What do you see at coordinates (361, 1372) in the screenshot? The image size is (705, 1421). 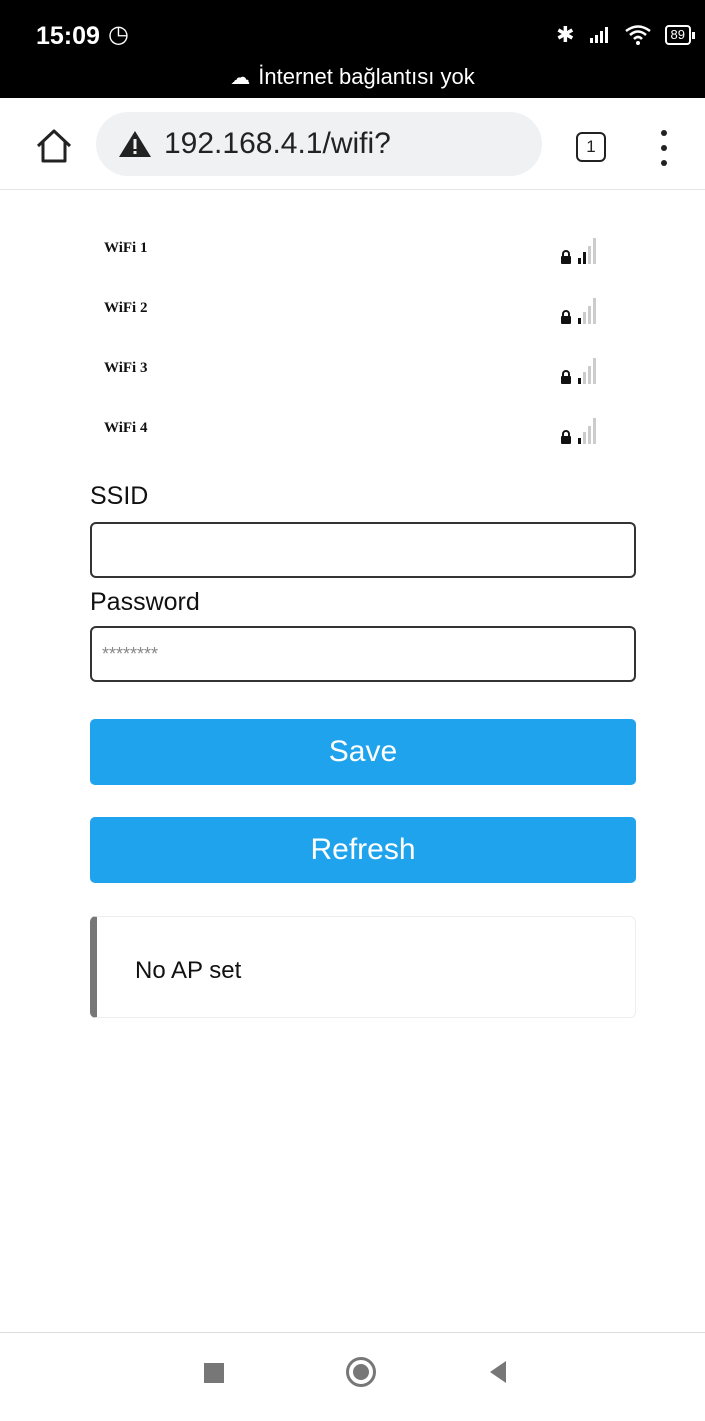 I see `nav-home-icon` at bounding box center [361, 1372].